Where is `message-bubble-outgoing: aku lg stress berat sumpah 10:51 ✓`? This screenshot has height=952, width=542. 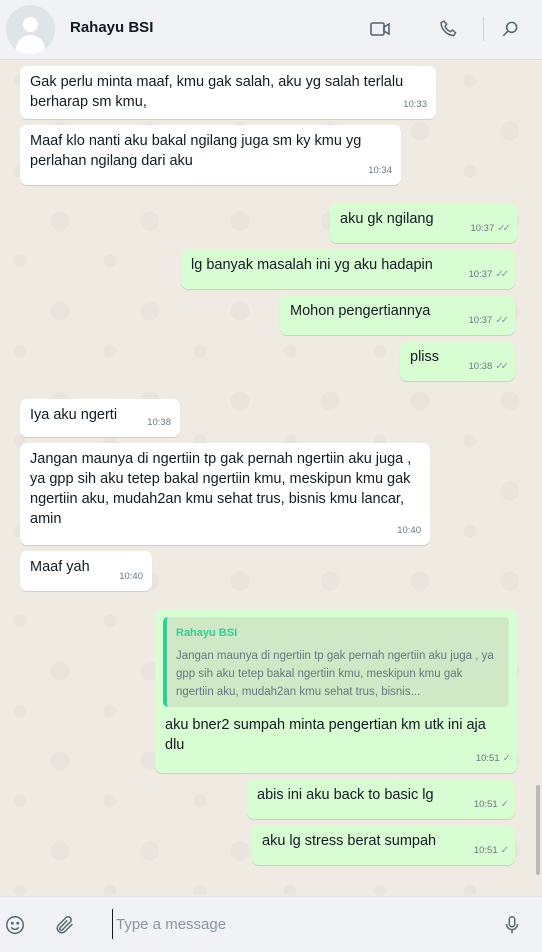
message-bubble-outgoing: aku lg stress berat sumpah 10:51 ✓ is located at coordinates (383, 845).